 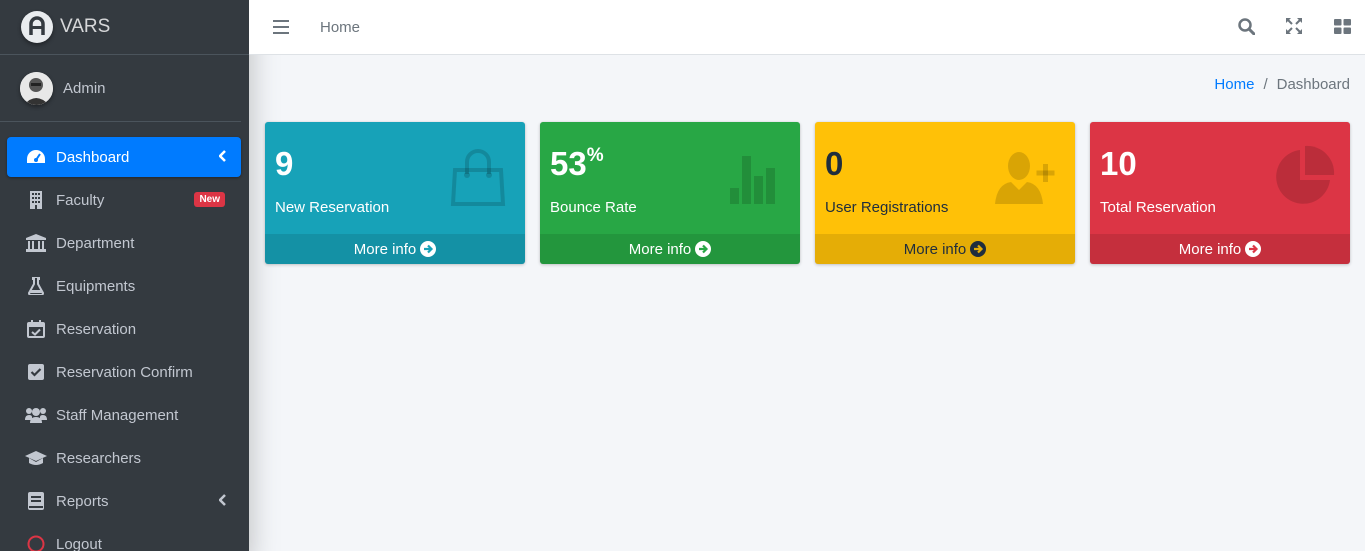 I want to click on stat-box-user-registrations: 0 User Registrations More info, so click(x=945, y=193).